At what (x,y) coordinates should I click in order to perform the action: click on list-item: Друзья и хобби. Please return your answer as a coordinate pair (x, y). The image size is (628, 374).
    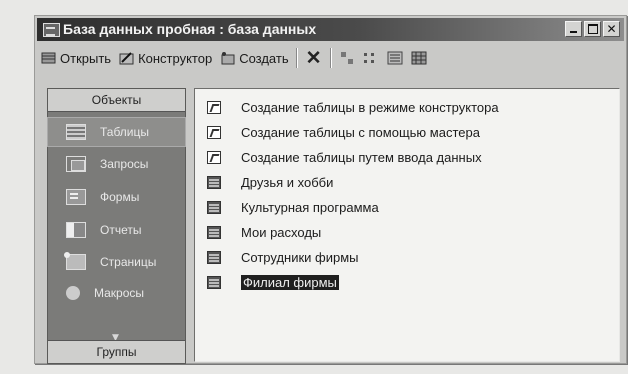
    Looking at the image, I should click on (270, 182).